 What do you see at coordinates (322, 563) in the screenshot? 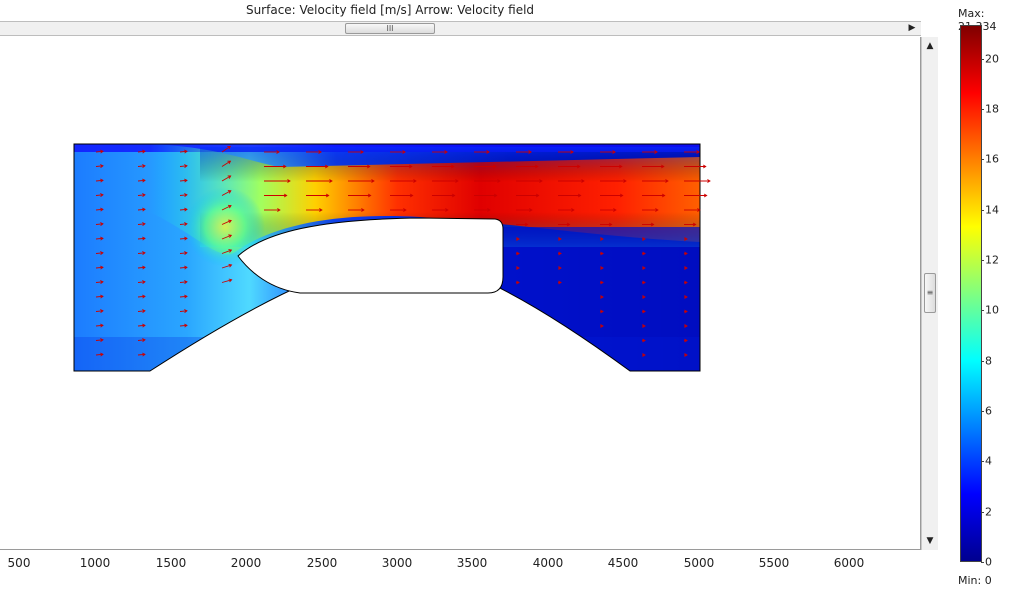
I see `x-tick-label: 2500` at bounding box center [322, 563].